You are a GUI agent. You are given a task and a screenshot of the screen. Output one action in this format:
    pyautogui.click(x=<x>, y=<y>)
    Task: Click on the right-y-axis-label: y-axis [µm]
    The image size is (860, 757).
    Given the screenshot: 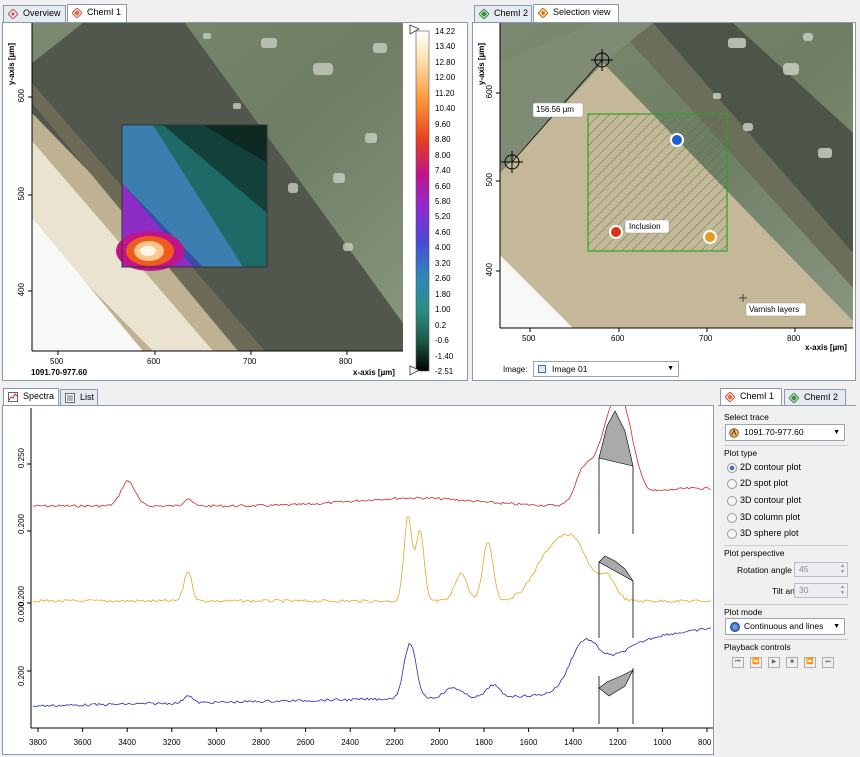 What is the action you would take?
    pyautogui.click(x=481, y=64)
    